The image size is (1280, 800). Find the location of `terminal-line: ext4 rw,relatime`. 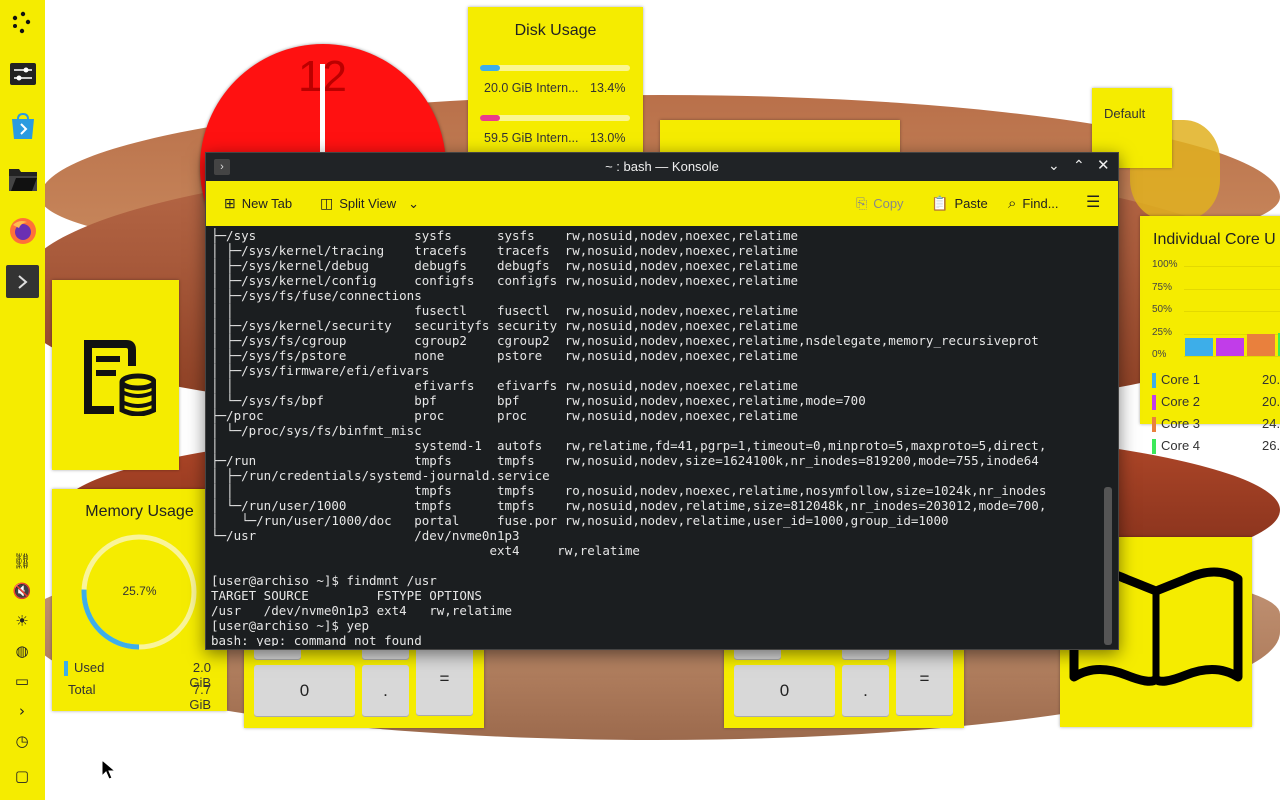

terminal-line: ext4 rw,relatime is located at coordinates (425, 550).